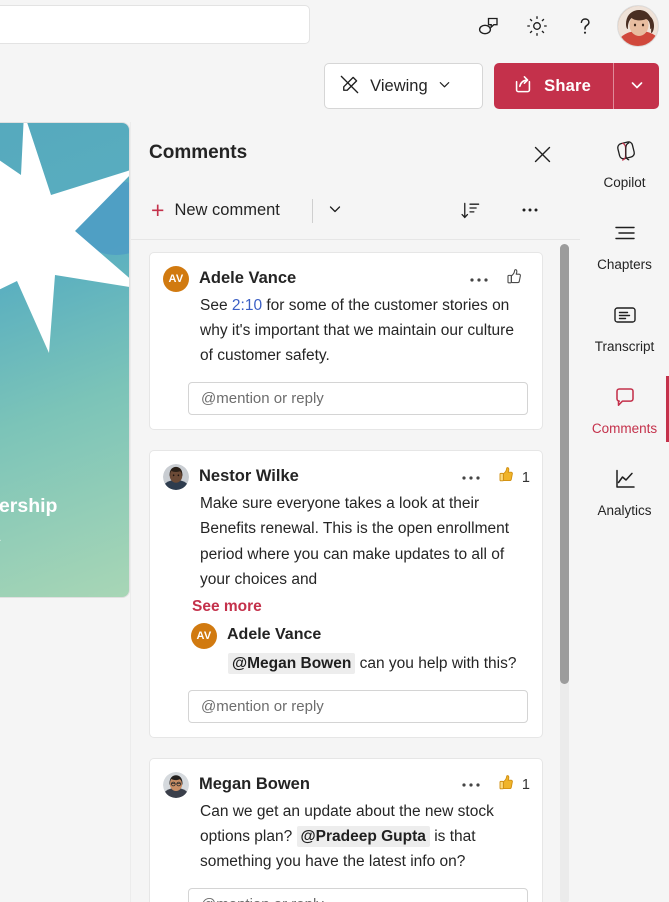 This screenshot has width=669, height=902. What do you see at coordinates (585, 26) in the screenshot?
I see `help-question-icon` at bounding box center [585, 26].